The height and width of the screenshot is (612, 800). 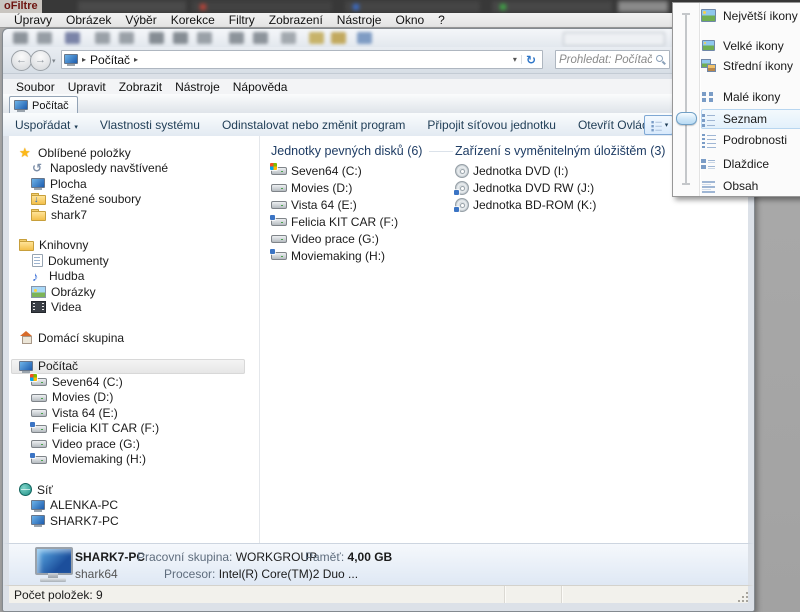 What do you see at coordinates (134, 261) in the screenshot?
I see `sidebar-item-documents: Dokumenty` at bounding box center [134, 261].